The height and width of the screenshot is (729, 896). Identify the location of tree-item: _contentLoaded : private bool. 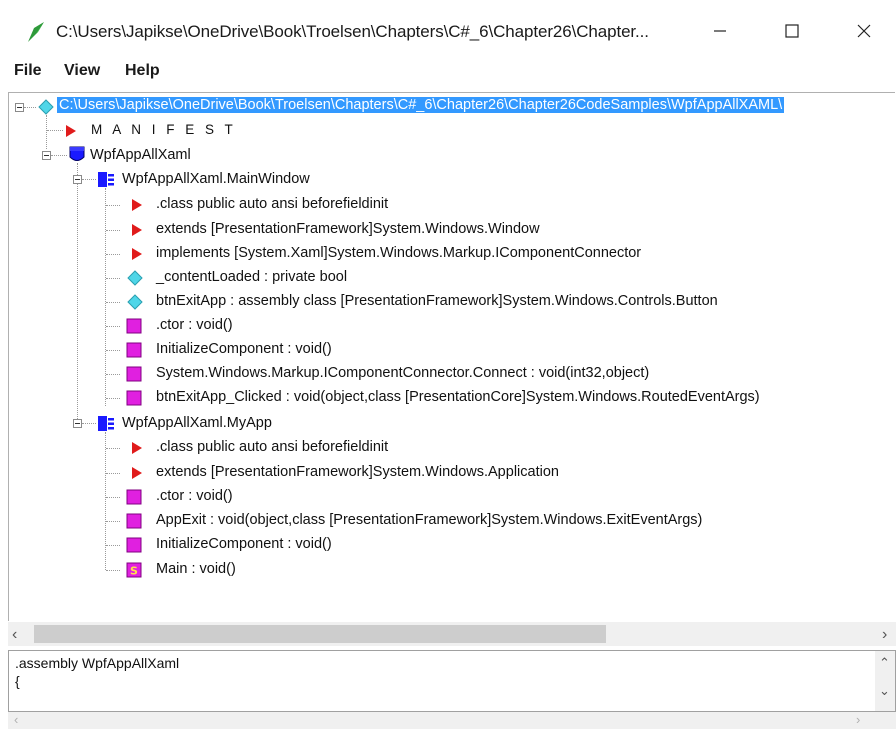
(251, 277).